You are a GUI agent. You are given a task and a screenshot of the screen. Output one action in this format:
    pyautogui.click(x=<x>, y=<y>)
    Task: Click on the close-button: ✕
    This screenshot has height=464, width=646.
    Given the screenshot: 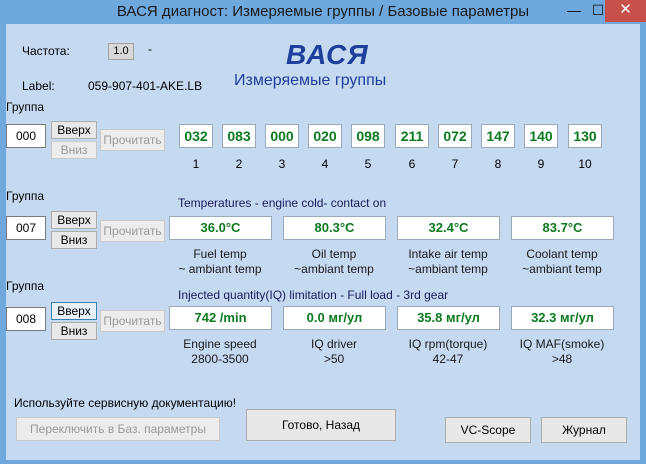 What is the action you would take?
    pyautogui.click(x=625, y=11)
    